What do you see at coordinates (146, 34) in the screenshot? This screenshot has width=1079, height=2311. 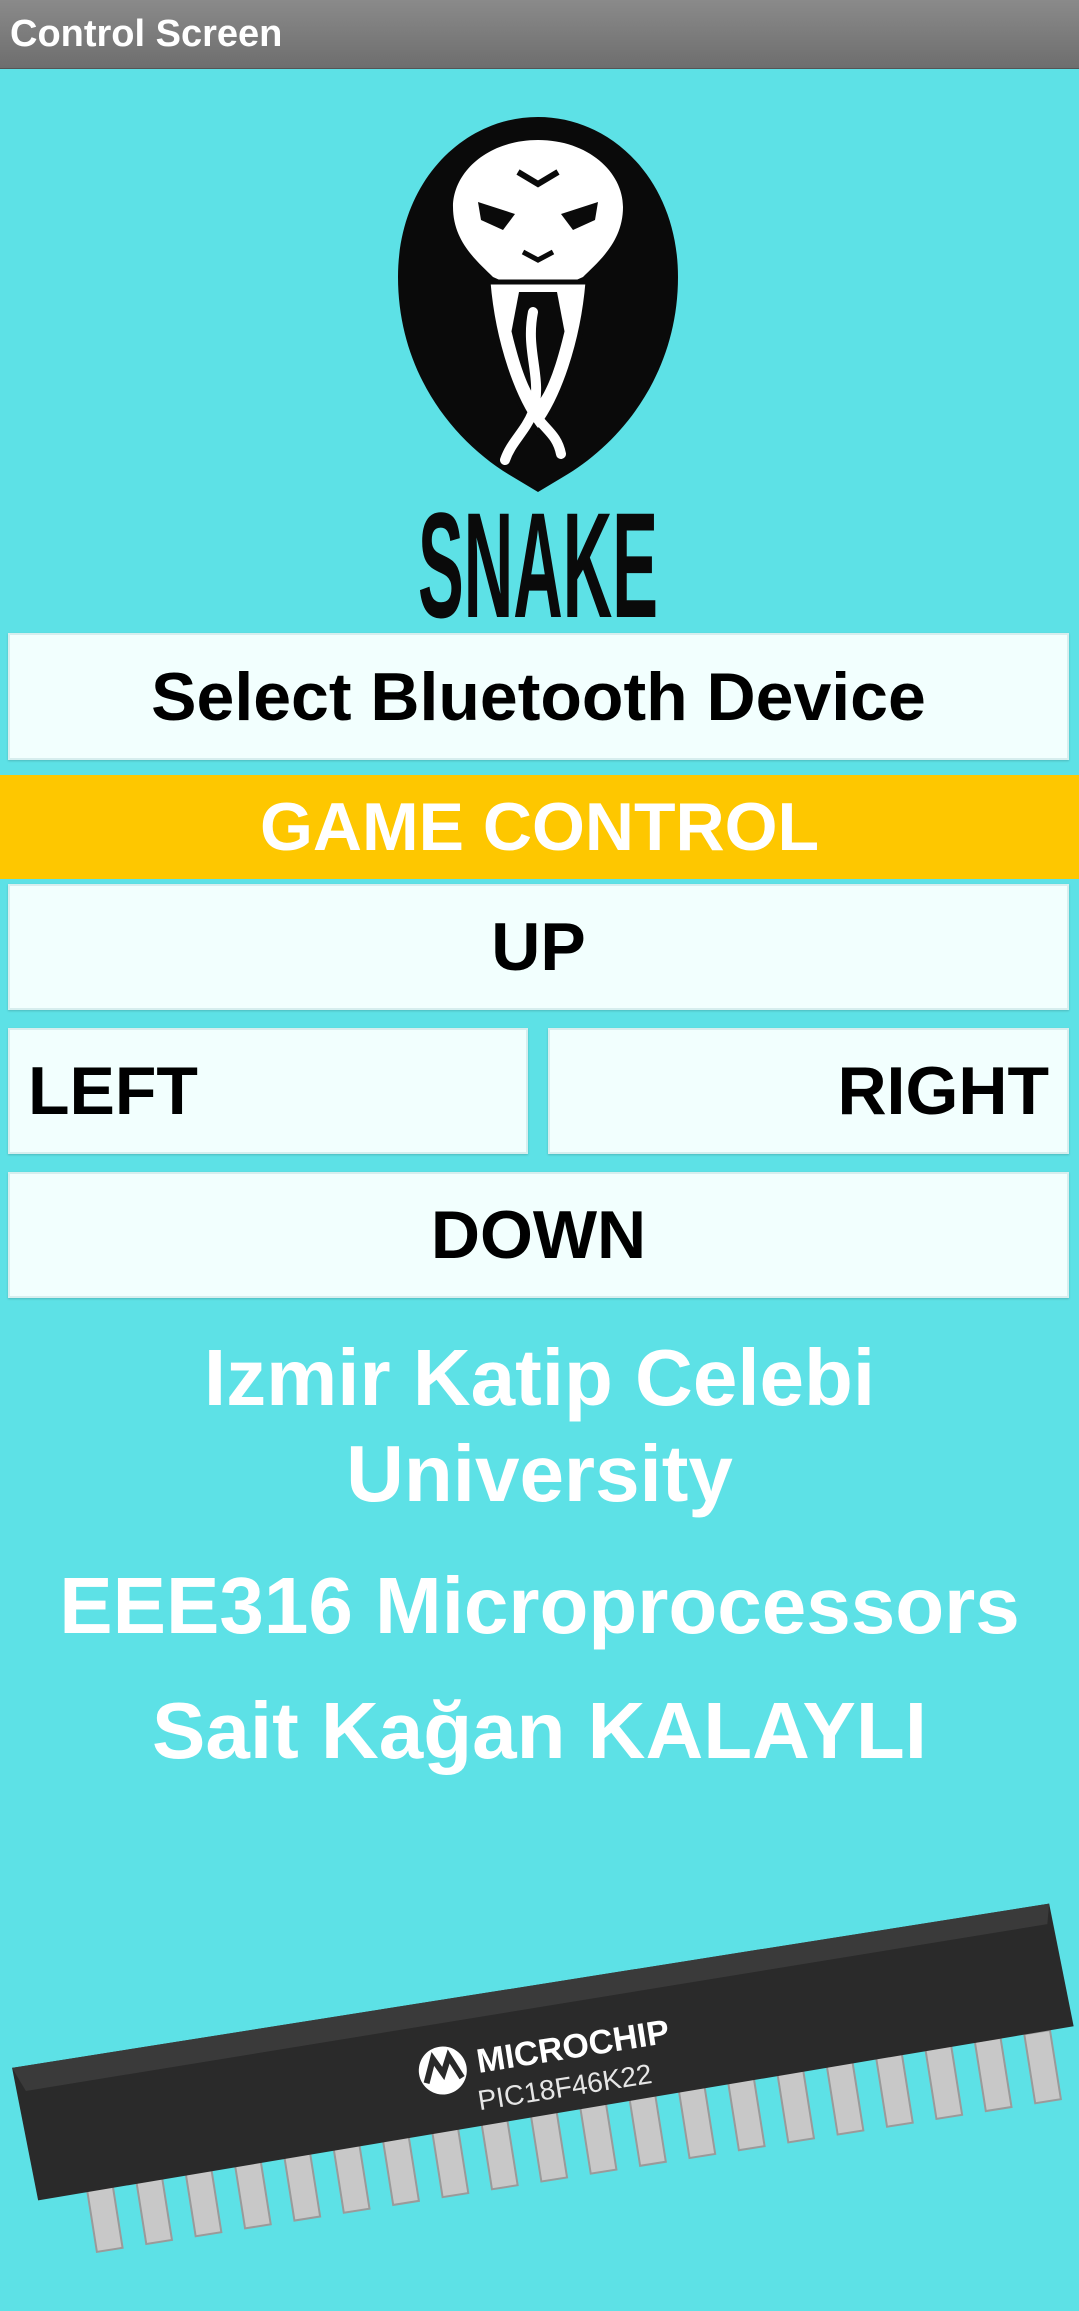 I see `screen-title: Control Screen` at bounding box center [146, 34].